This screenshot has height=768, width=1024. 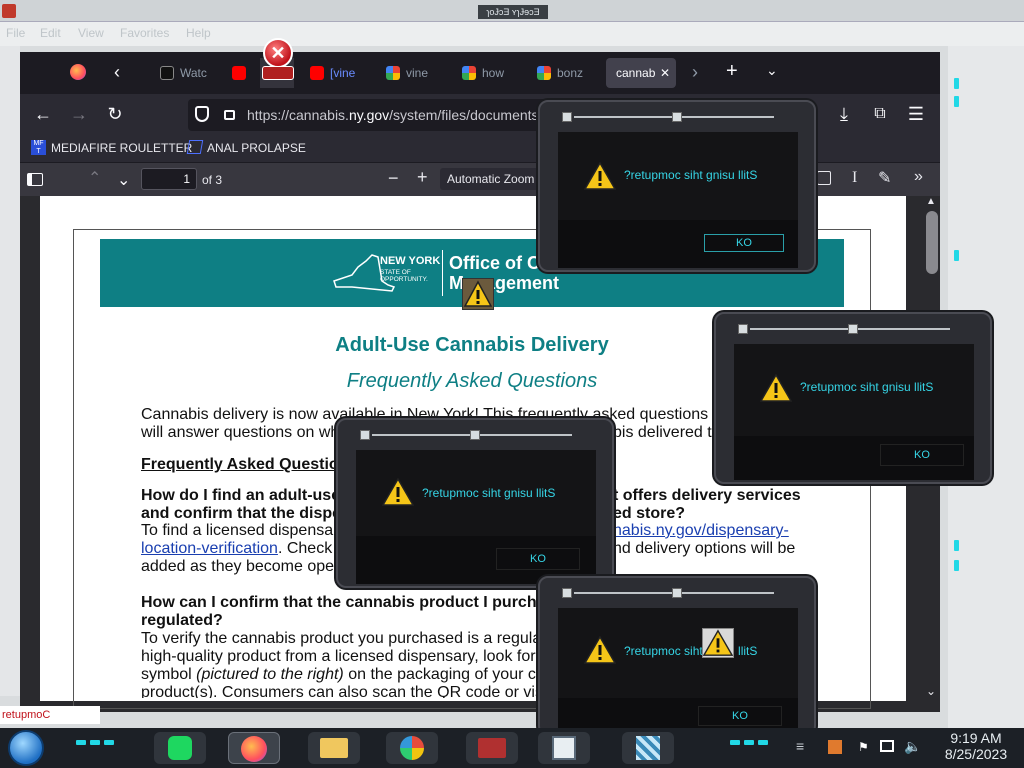 What do you see at coordinates (193, 73) in the screenshot?
I see `tab-label: Watc` at bounding box center [193, 73].